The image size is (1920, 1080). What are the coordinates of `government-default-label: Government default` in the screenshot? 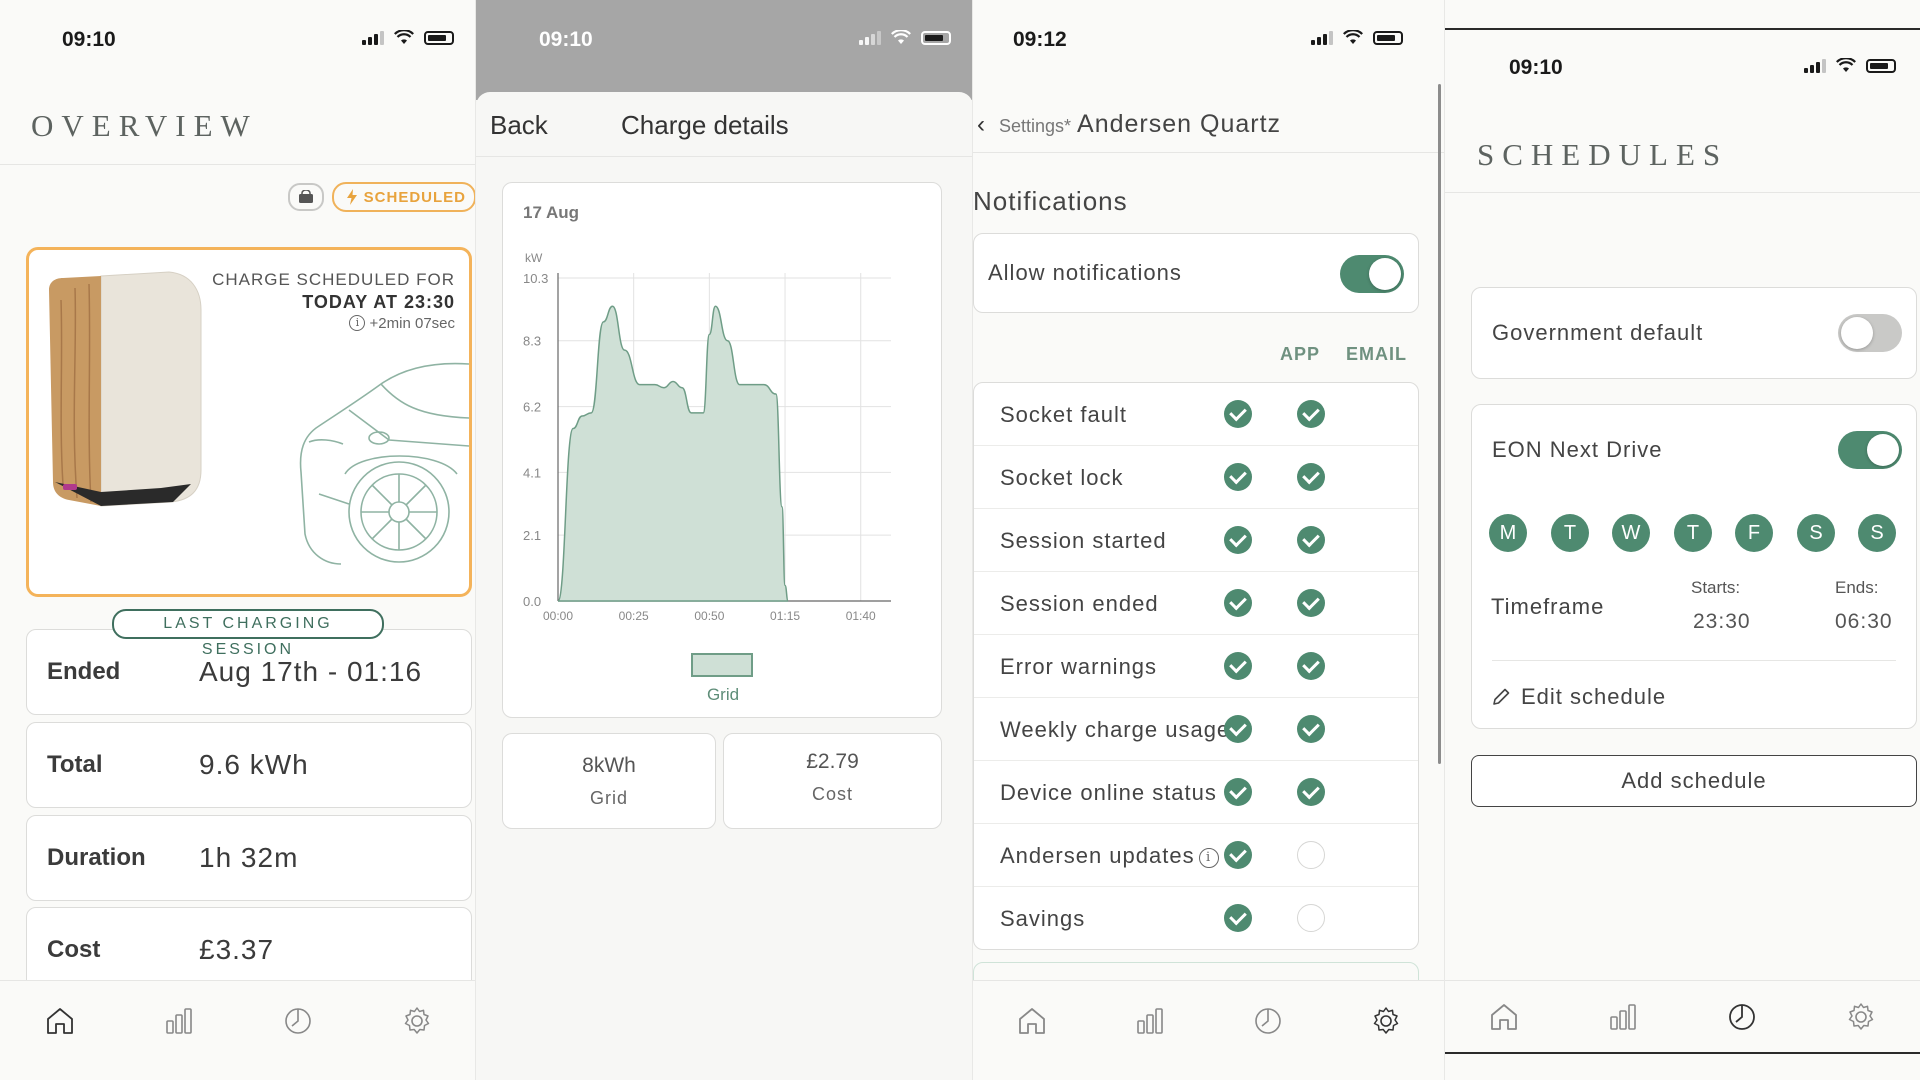 It's located at (1598, 332).